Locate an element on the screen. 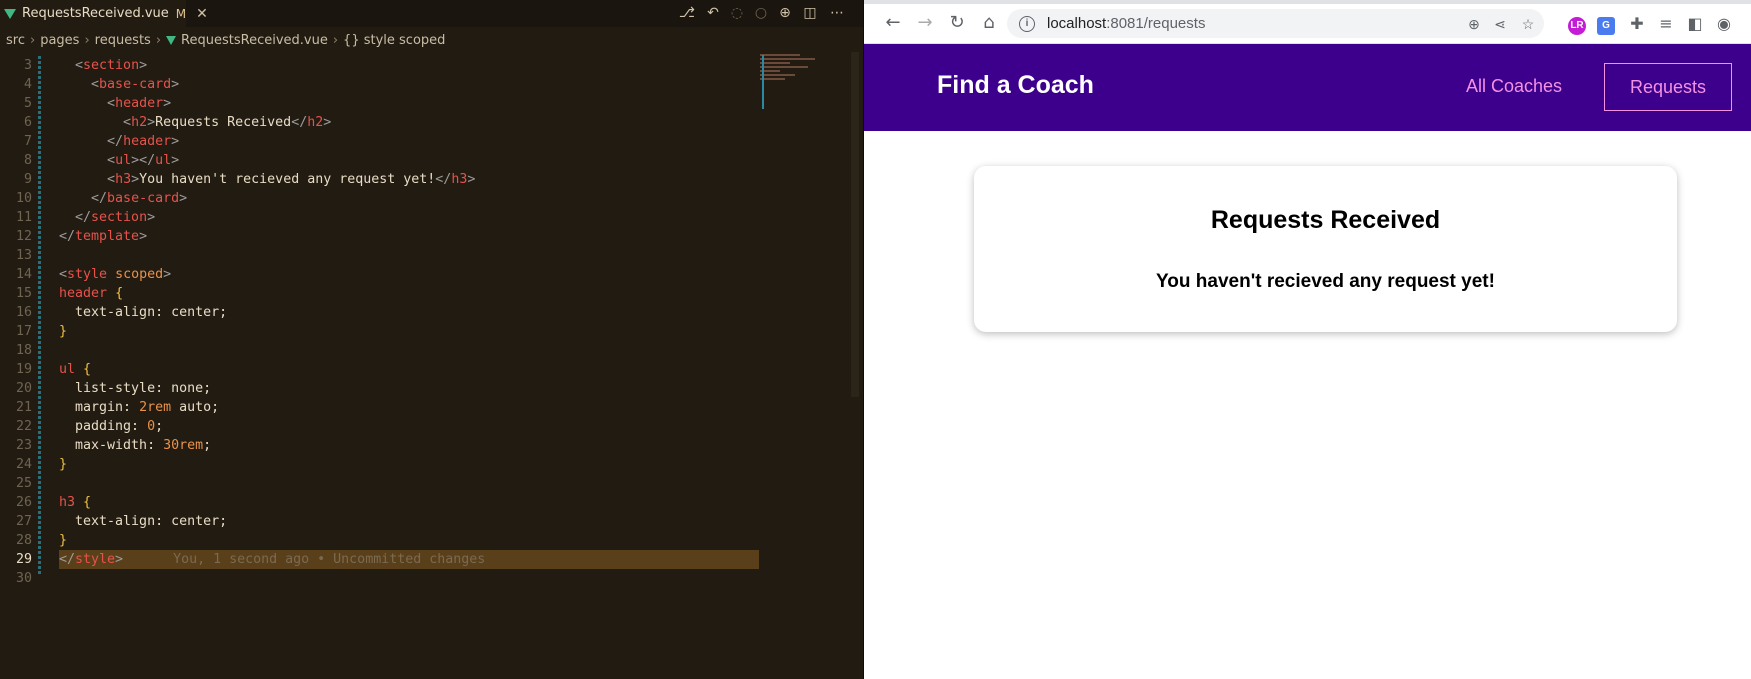 The image size is (1751, 679). previous-change-icon: ◌ is located at coordinates (737, 13).